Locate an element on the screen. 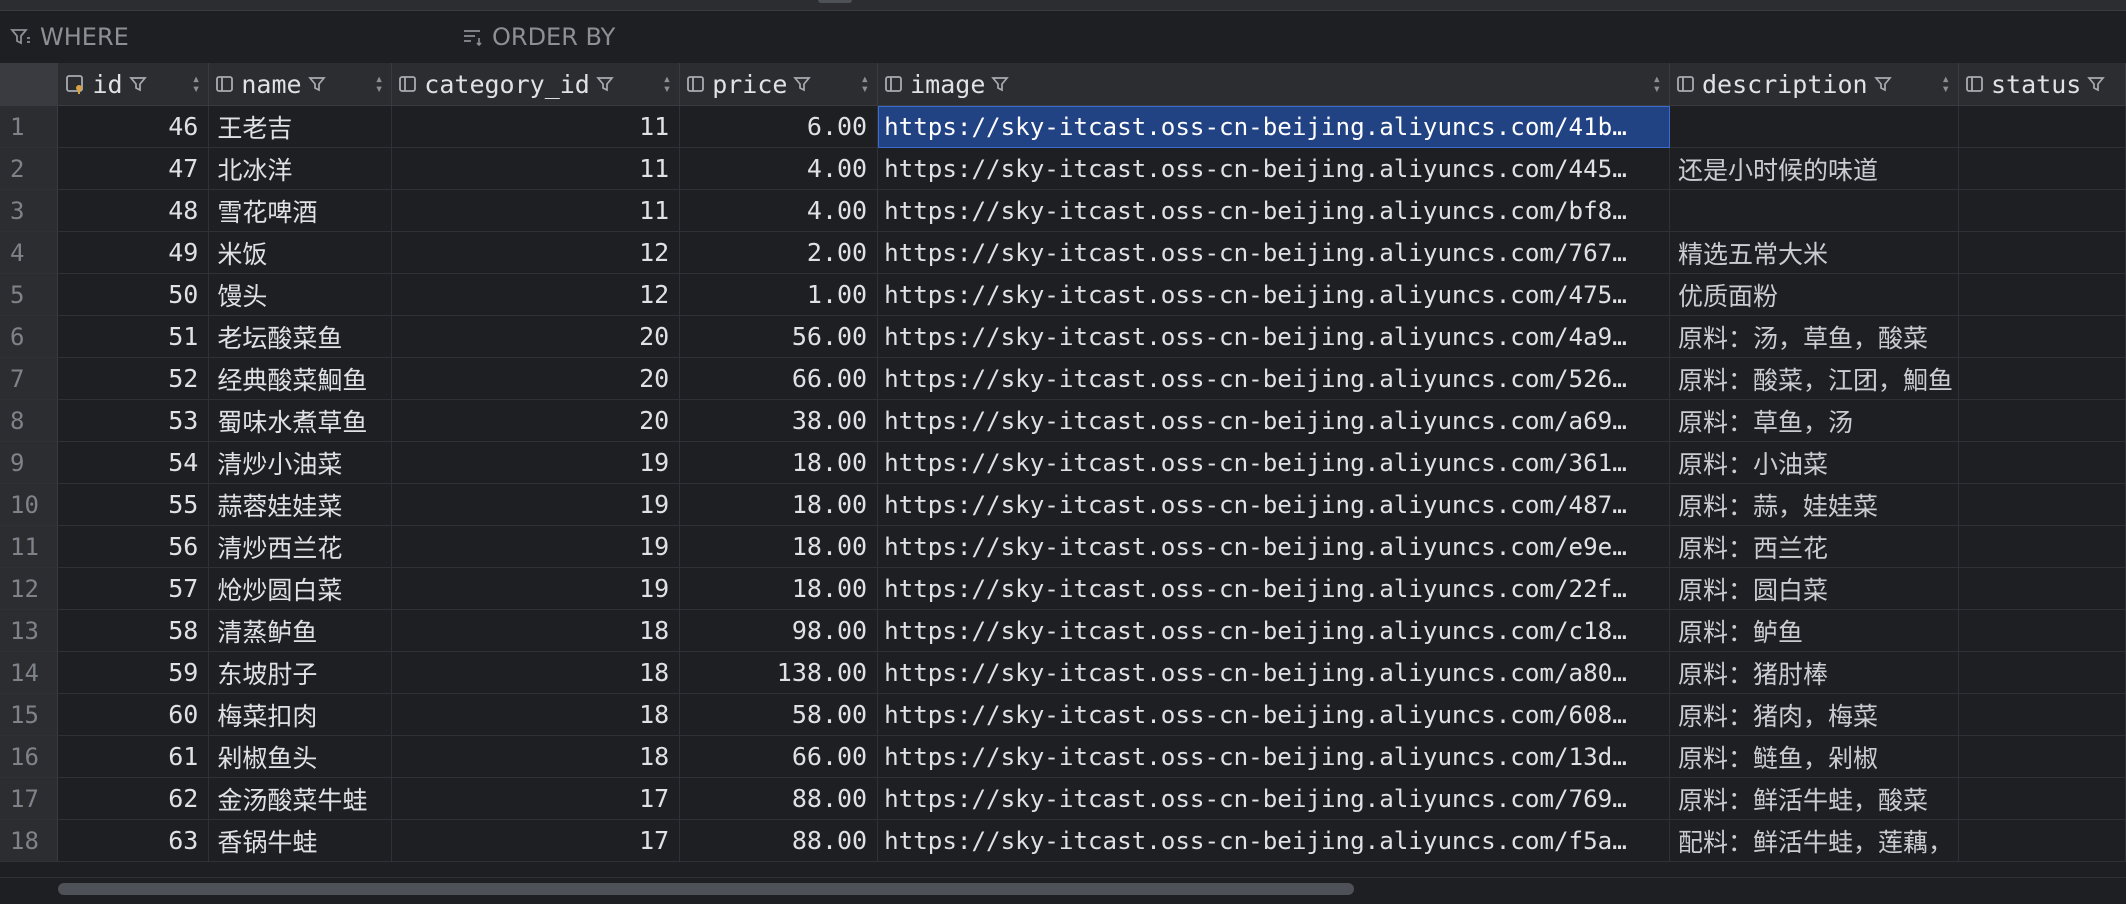 This screenshot has width=2126, height=904. cell-description: 原料：西兰花 is located at coordinates (1814, 546).